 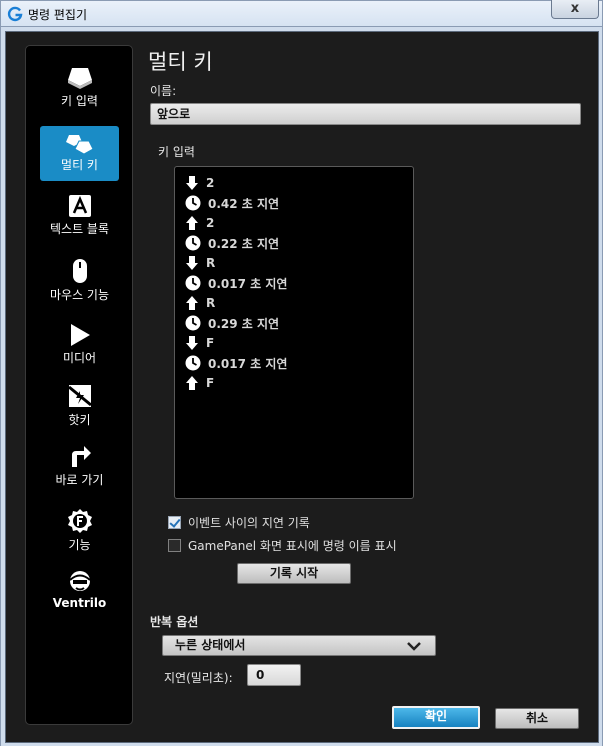 What do you see at coordinates (174, 522) in the screenshot?
I see `record-delays-checkbox` at bounding box center [174, 522].